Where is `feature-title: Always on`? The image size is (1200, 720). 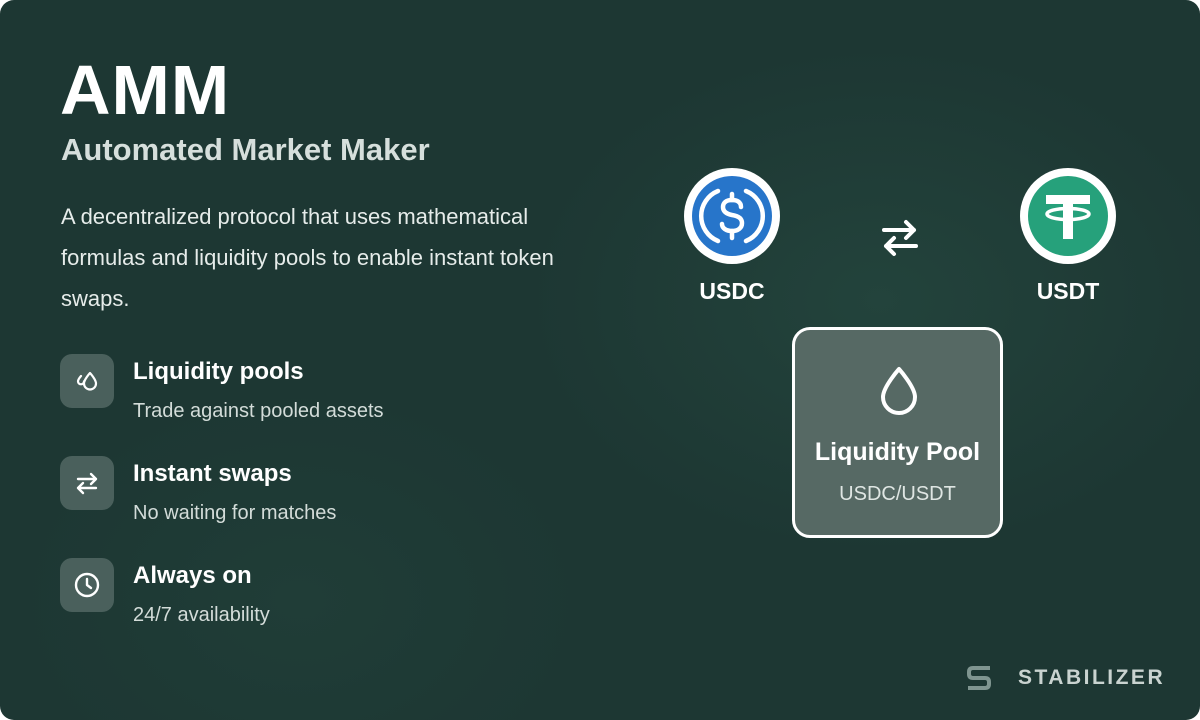 feature-title: Always on is located at coordinates (192, 575).